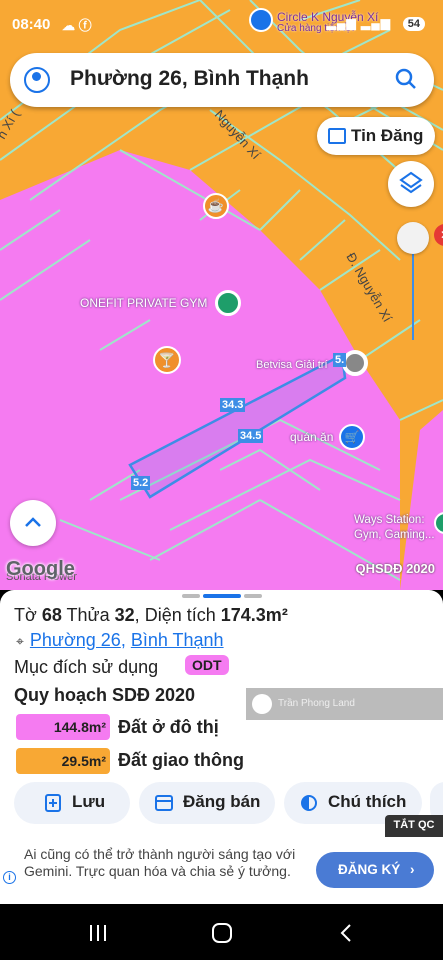  What do you see at coordinates (228, 303) in the screenshot?
I see `gym-marker` at bounding box center [228, 303].